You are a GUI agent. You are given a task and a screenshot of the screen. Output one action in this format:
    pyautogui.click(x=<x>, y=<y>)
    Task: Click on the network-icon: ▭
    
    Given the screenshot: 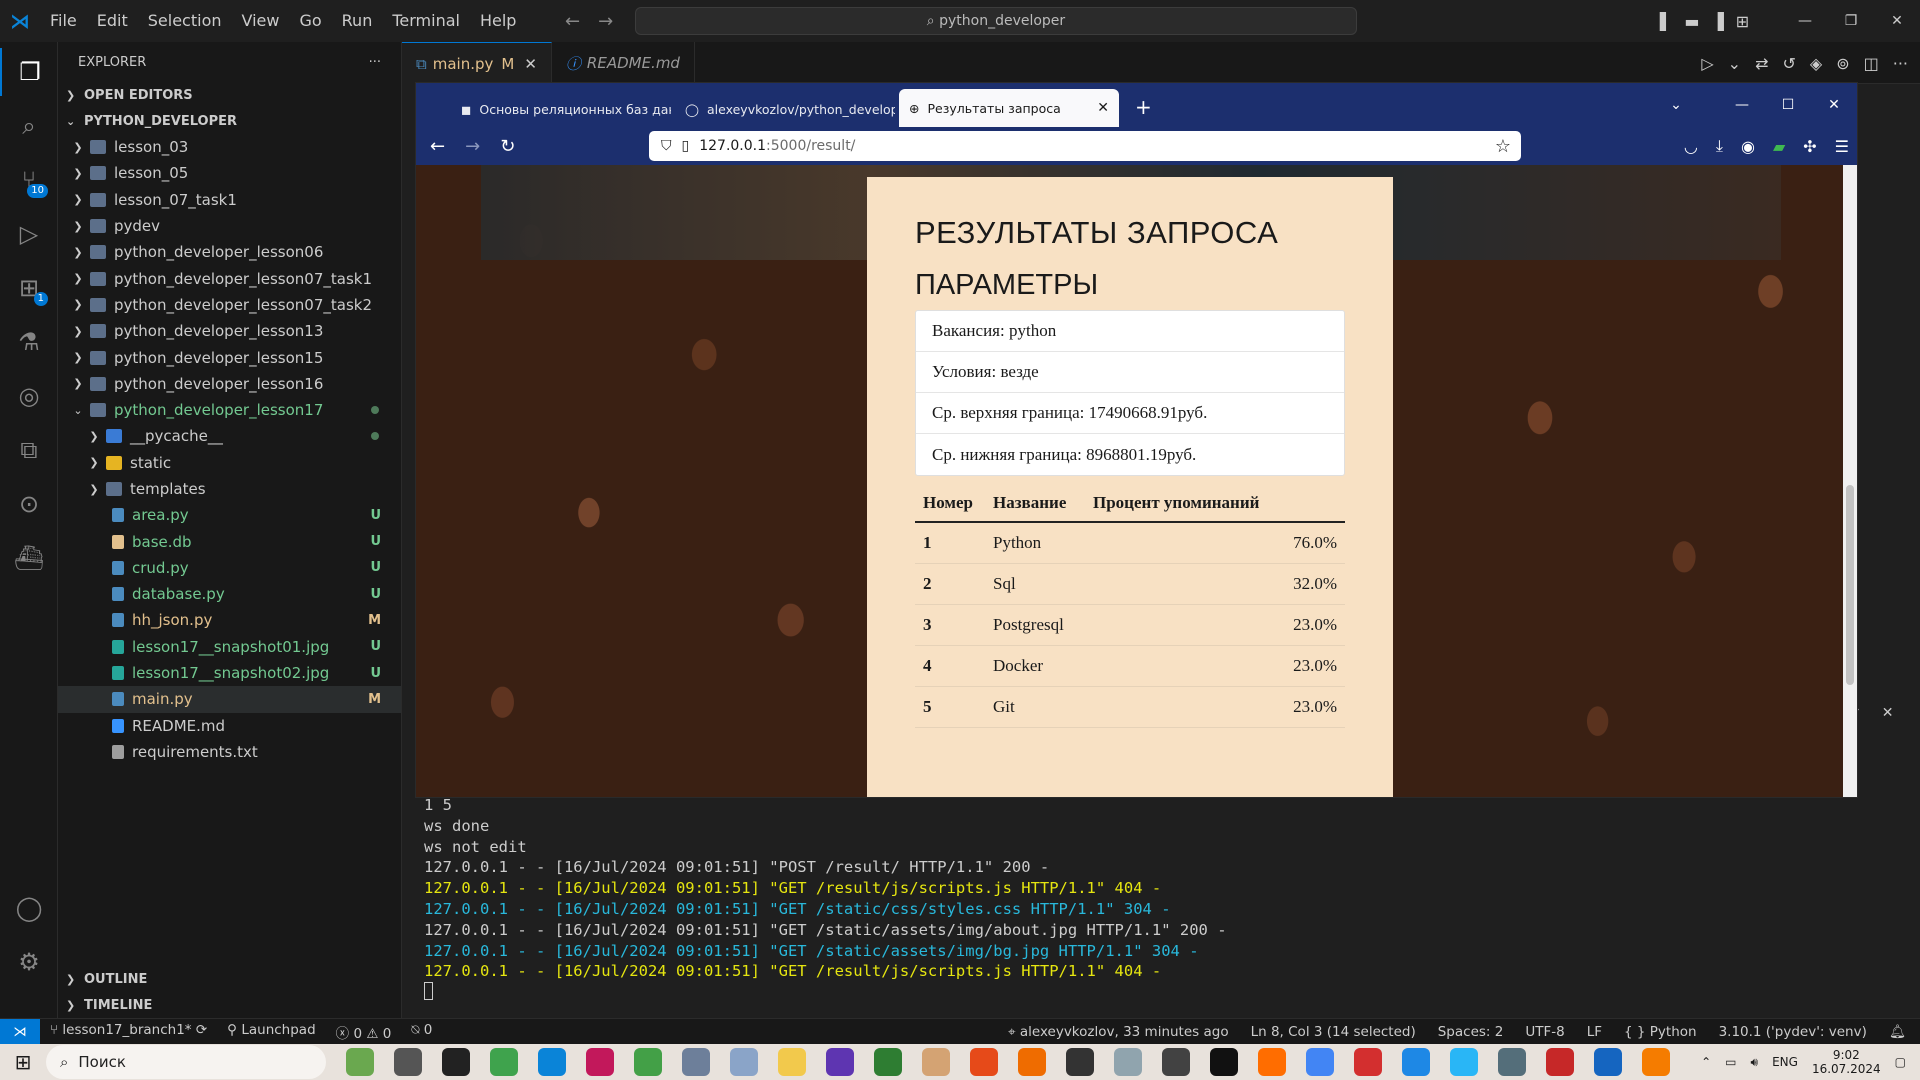 What is the action you would take?
    pyautogui.click(x=1730, y=1062)
    